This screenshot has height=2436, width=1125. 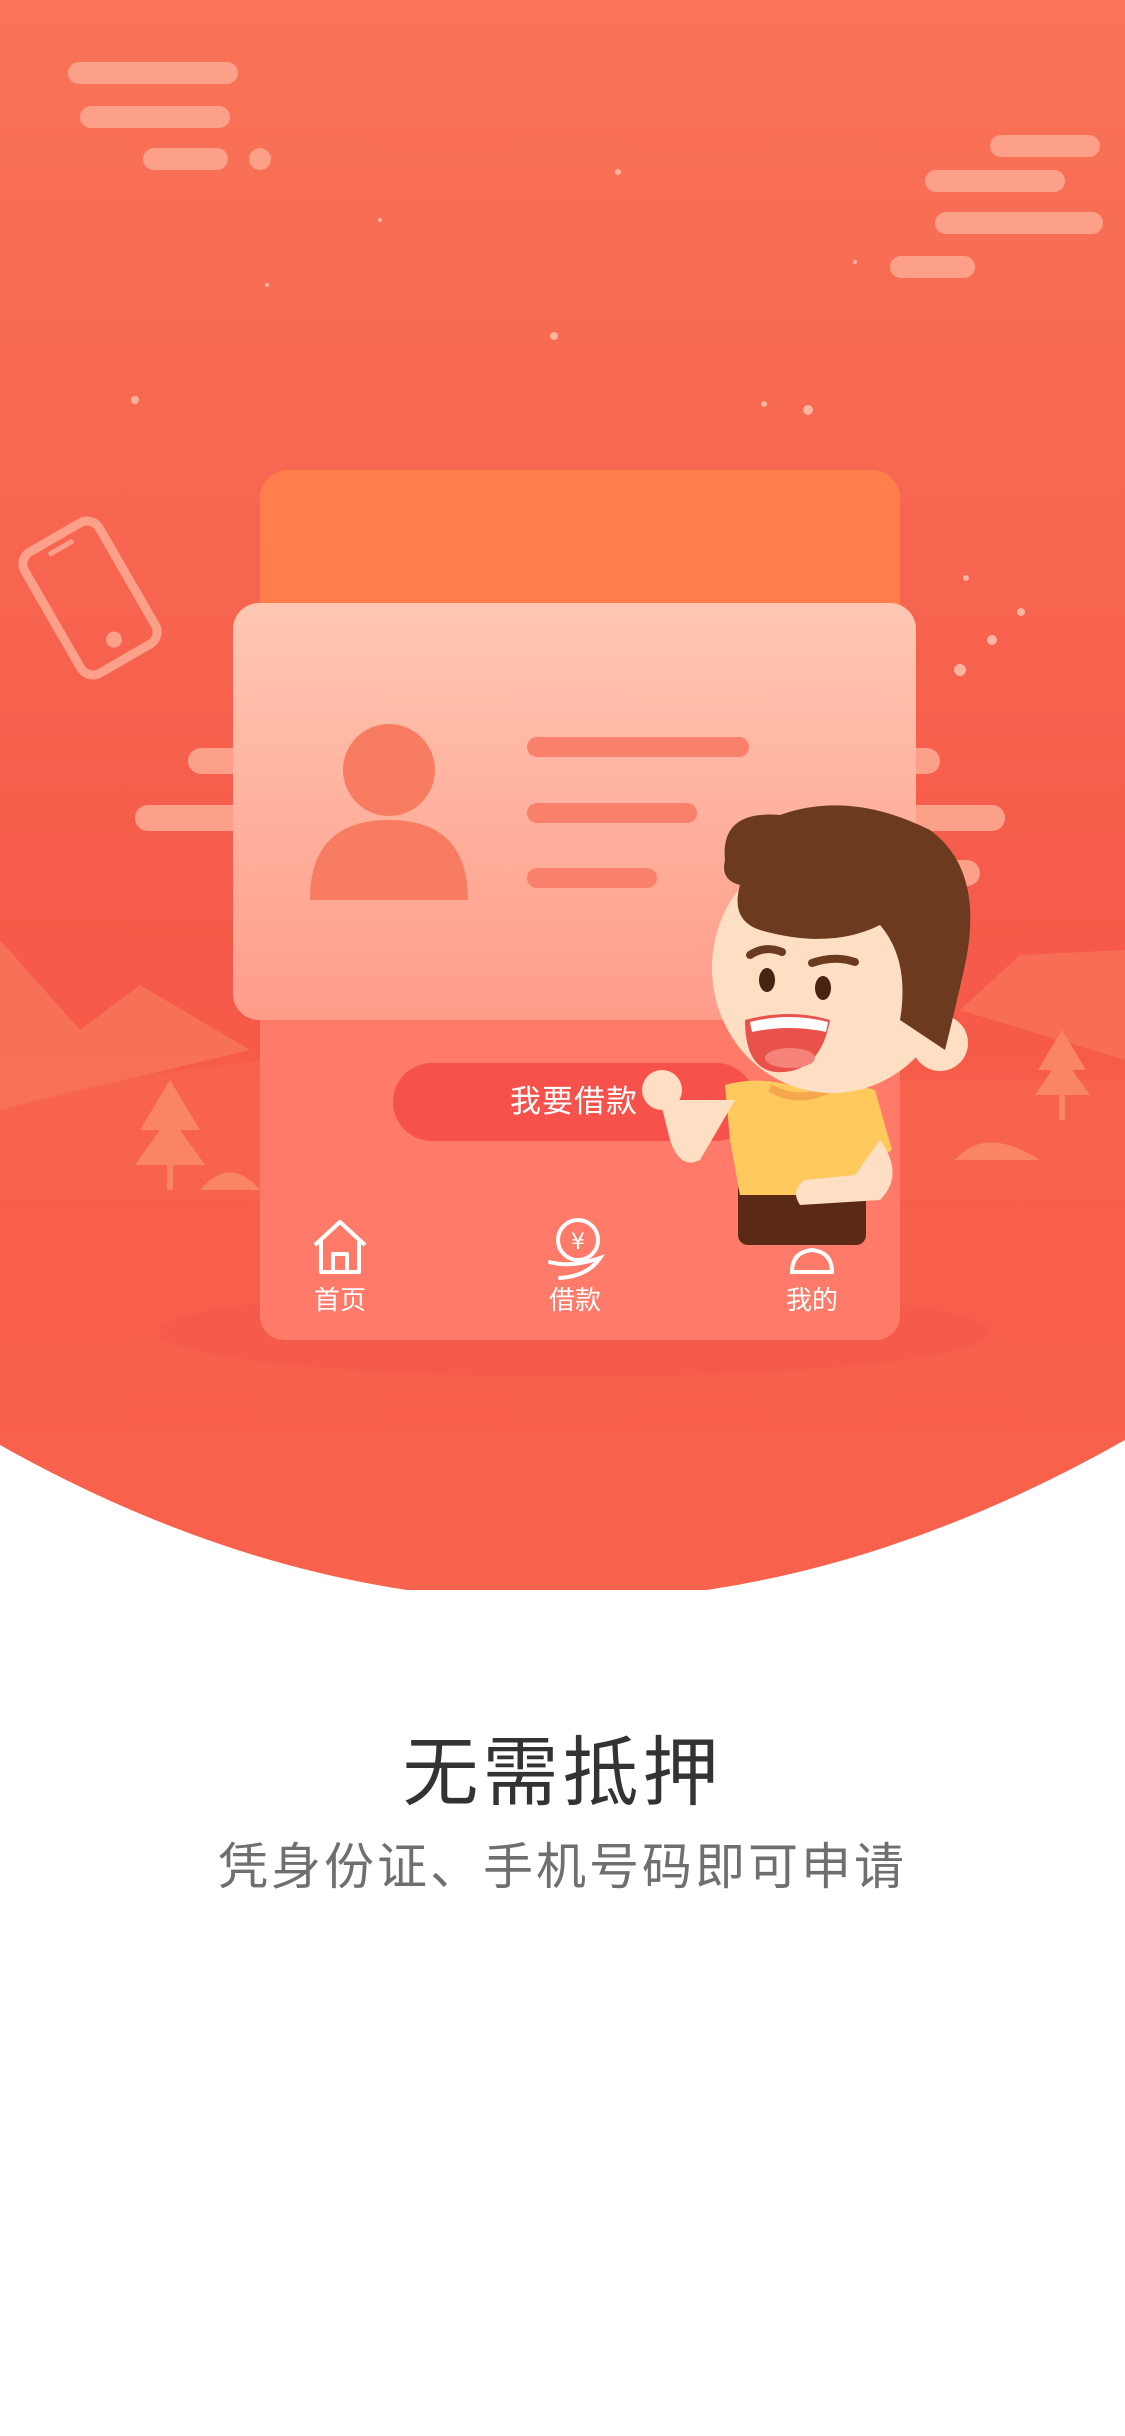 I want to click on id-card-avatar-head, so click(x=389, y=770).